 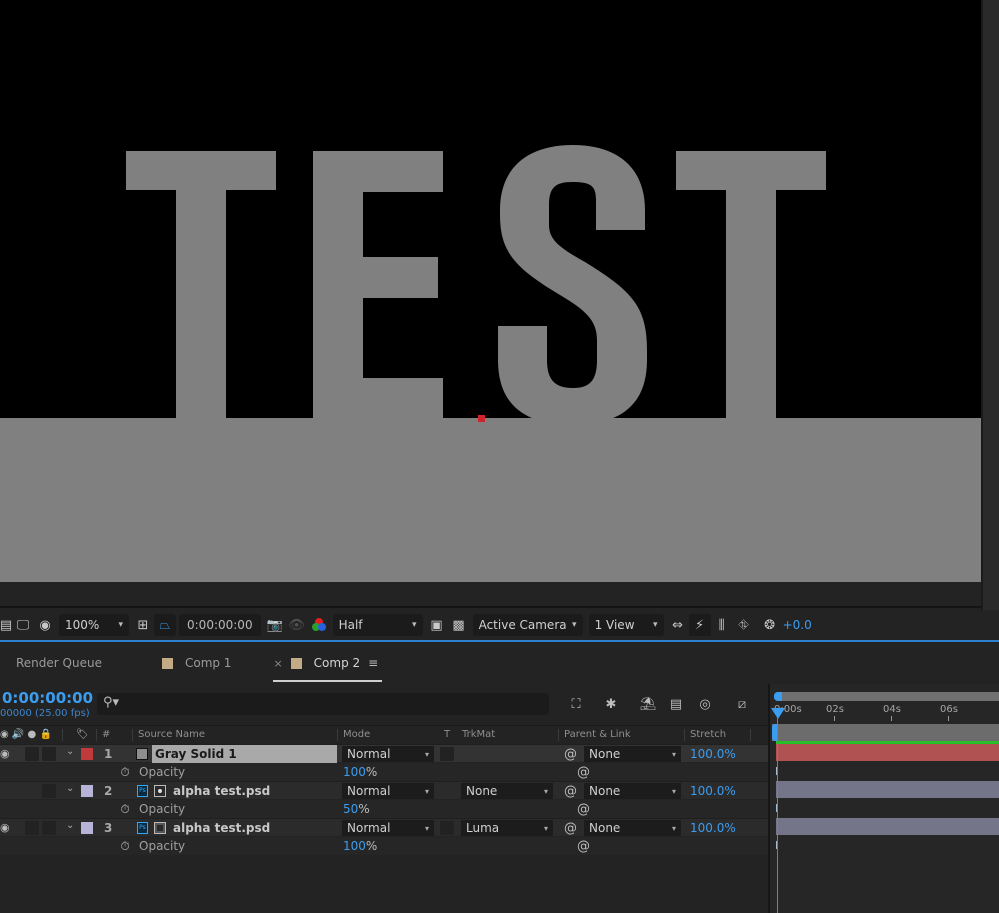 I want to click on graph-editor-icon: ⧄, so click(x=742, y=704).